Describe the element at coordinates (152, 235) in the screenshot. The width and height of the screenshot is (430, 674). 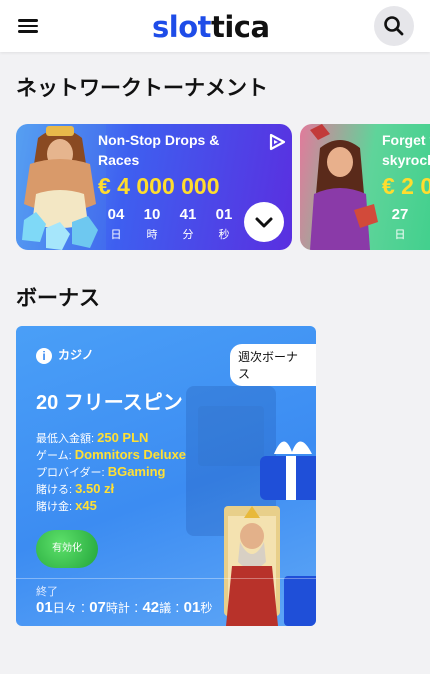
I see `countdown-unit: 時` at that location.